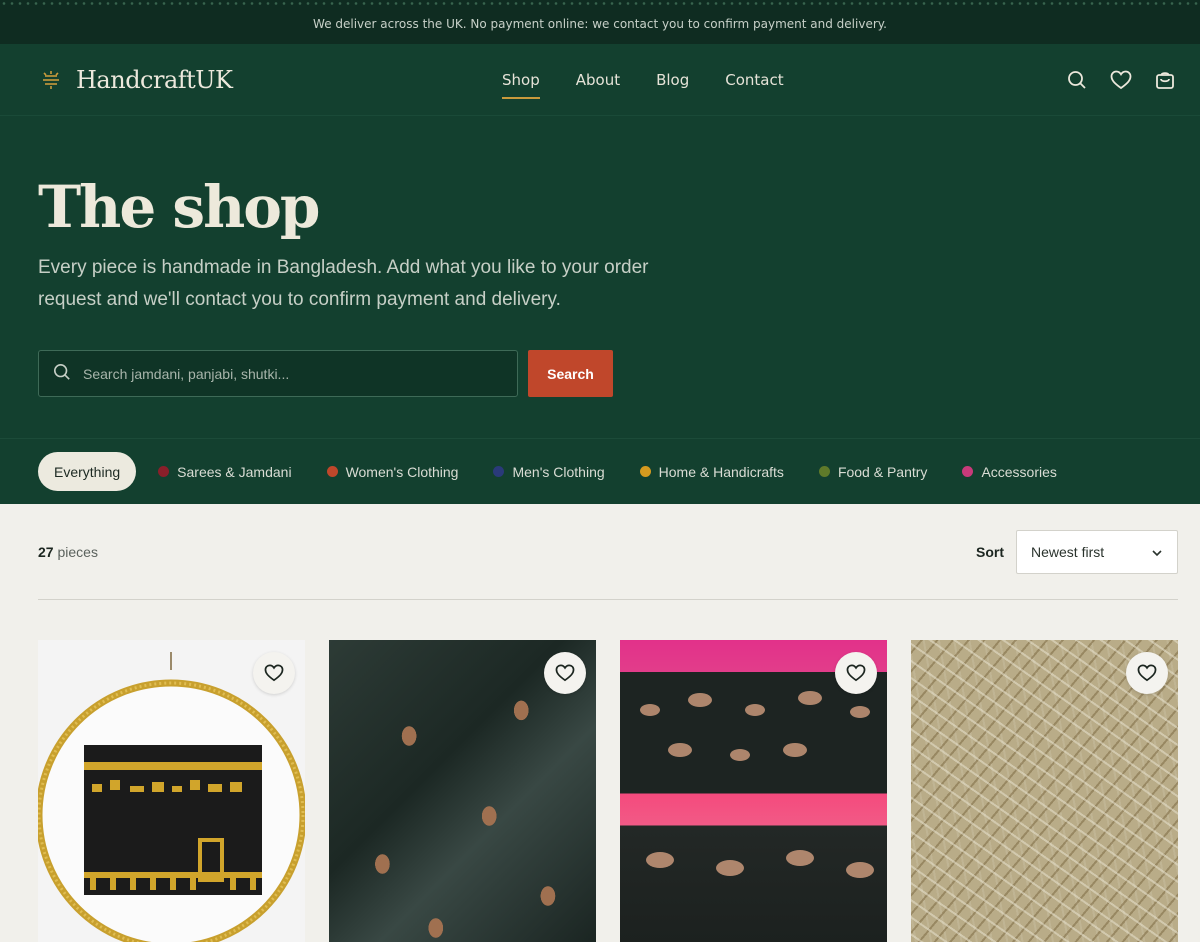 This screenshot has height=942, width=1200. I want to click on category-chip-home: Home & Handicrafts, so click(711, 471).